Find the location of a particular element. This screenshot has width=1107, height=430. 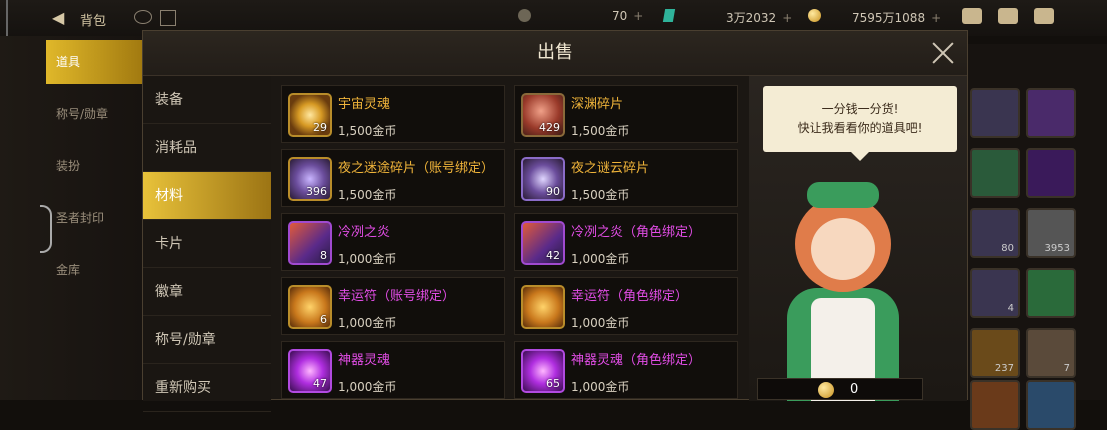

add-currency-3-button: + is located at coordinates (936, 18).